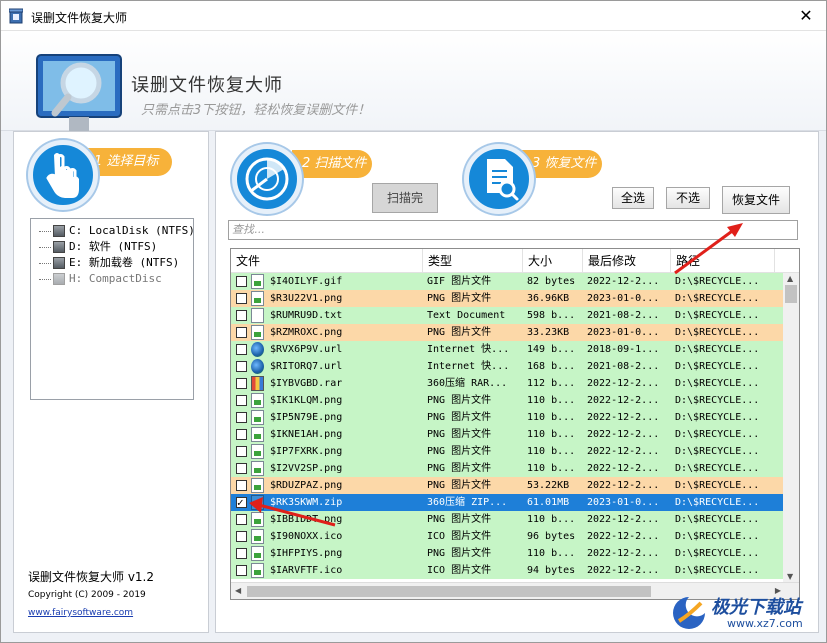  I want to click on vertical-scroll-thumb, so click(791, 294).